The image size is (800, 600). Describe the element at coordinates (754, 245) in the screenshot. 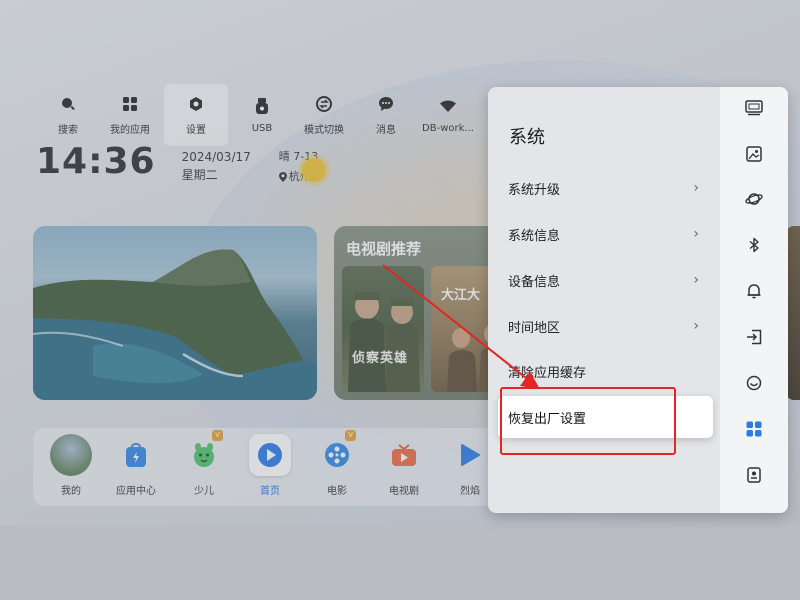

I see `bluetooth-icon` at that location.